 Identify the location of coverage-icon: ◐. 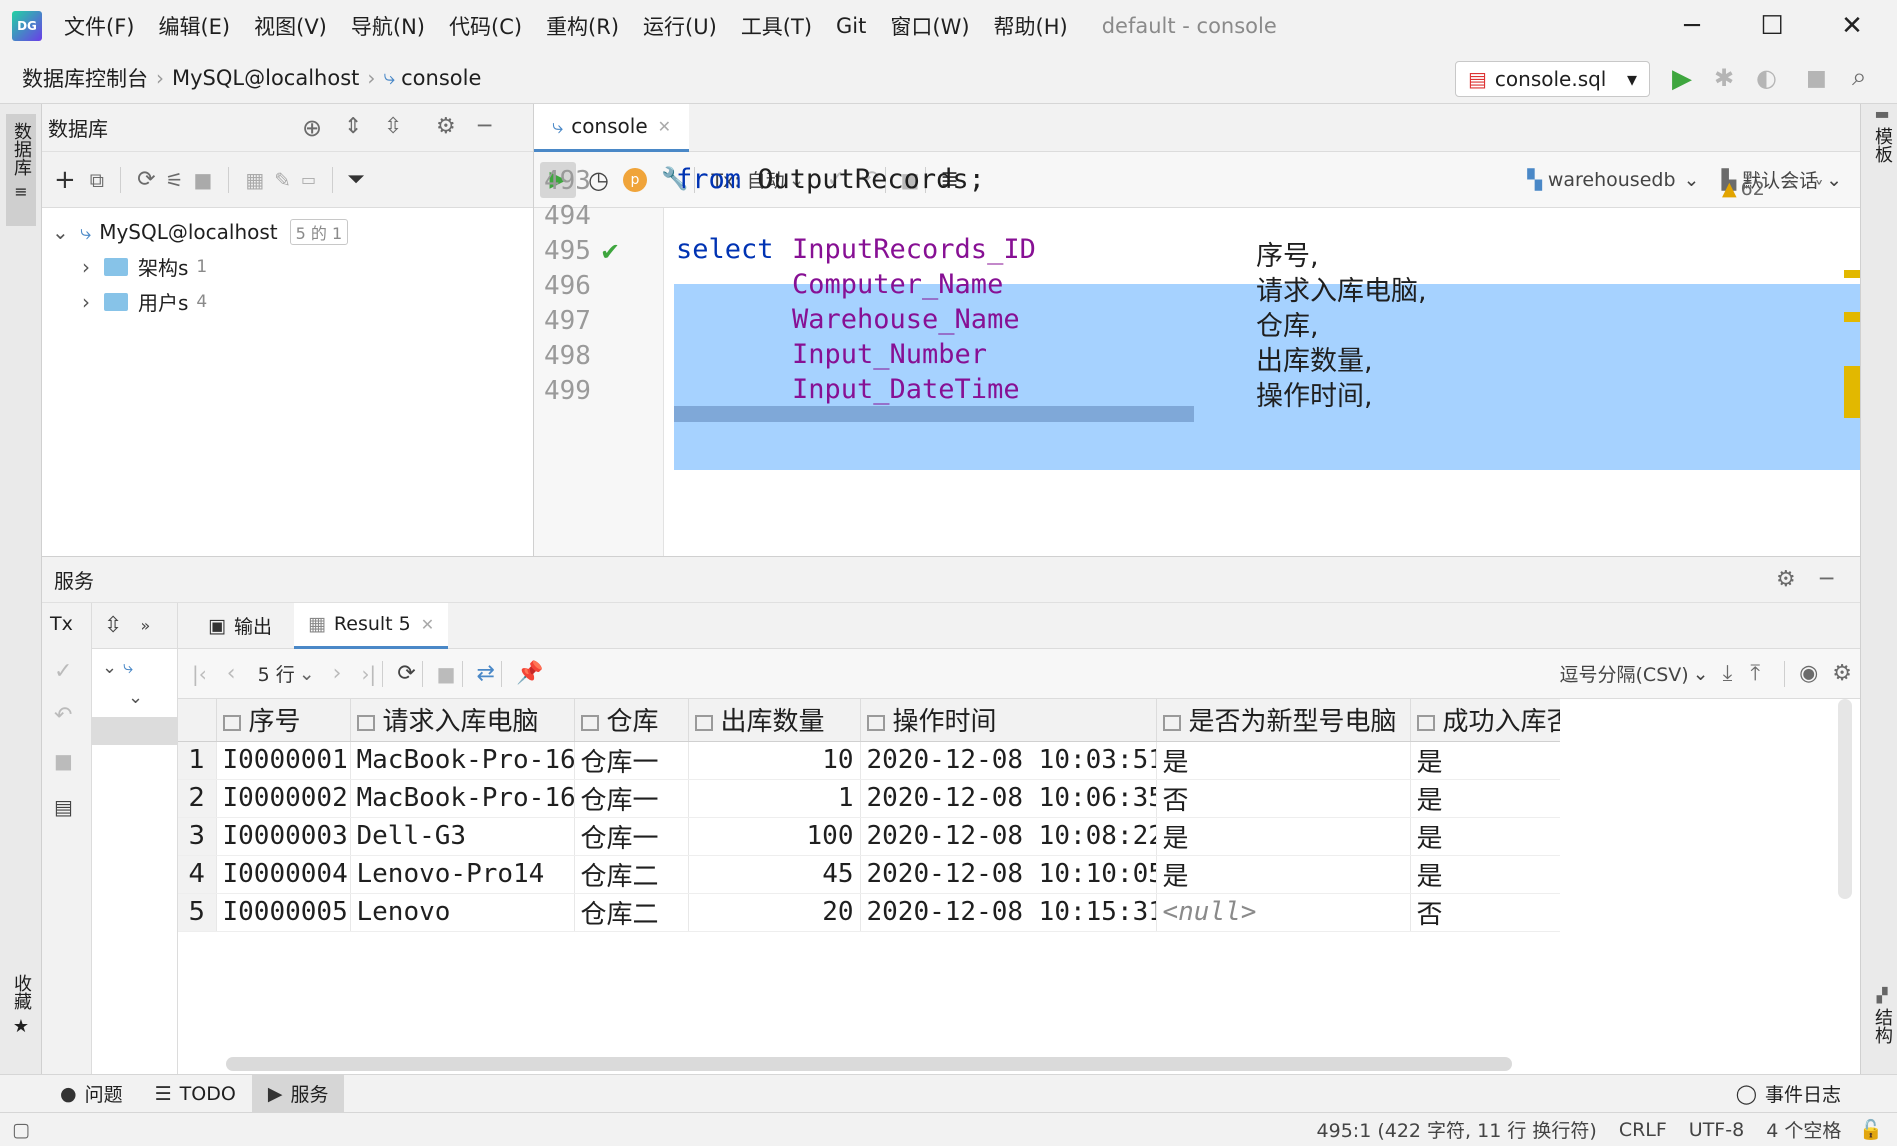
(1766, 78).